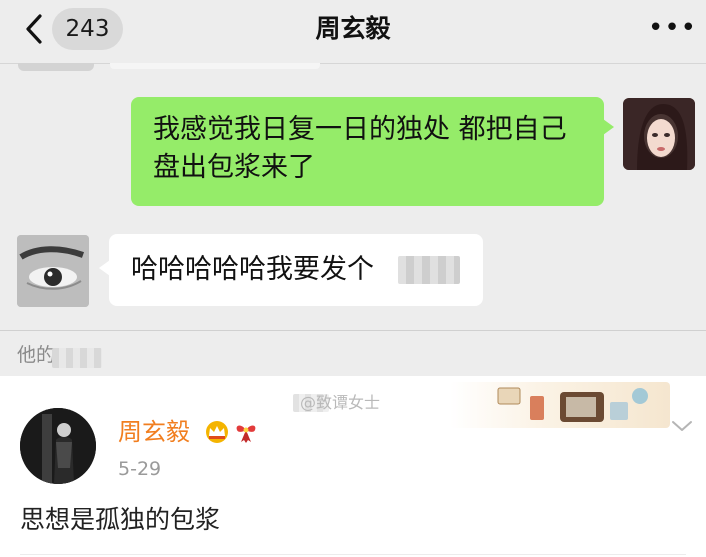 This screenshot has height=557, width=706. I want to click on retro-decor-image, so click(572, 404).